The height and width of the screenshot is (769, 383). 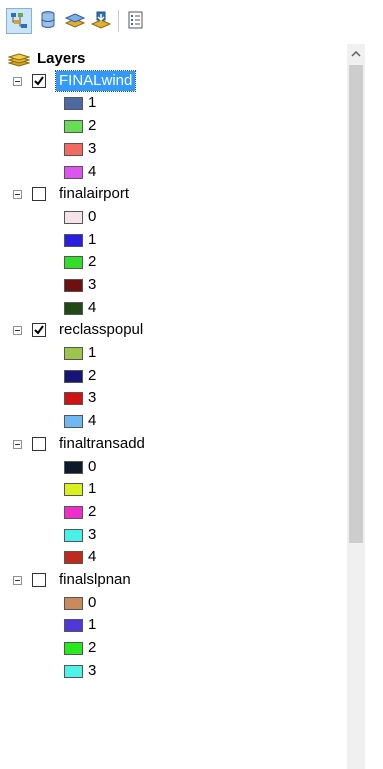 I want to click on scroll-thumb, so click(x=356, y=304).